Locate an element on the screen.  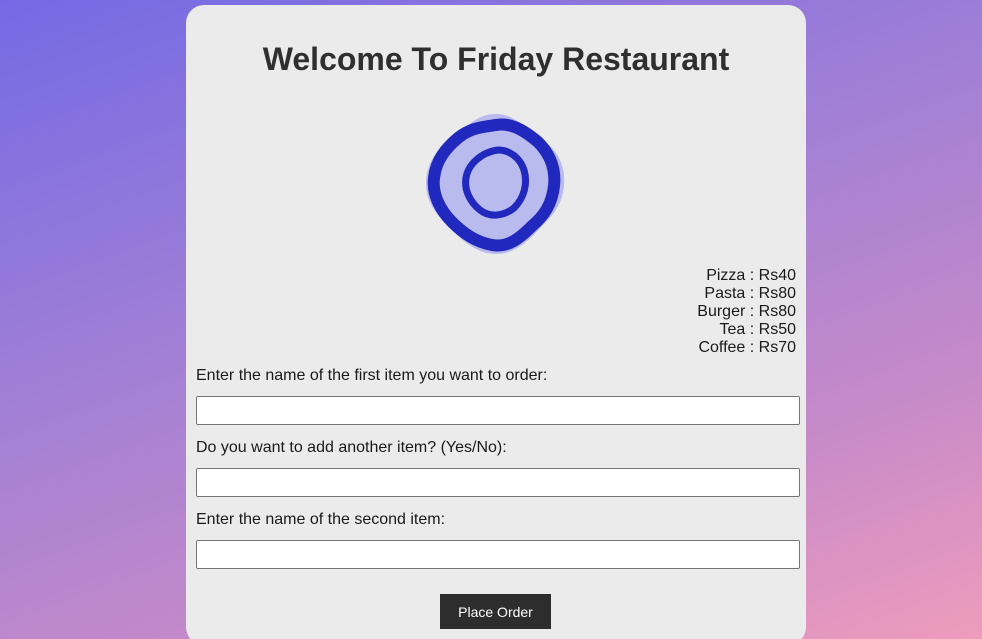
menu-item-burger: Burger : Rs80 is located at coordinates (746, 311).